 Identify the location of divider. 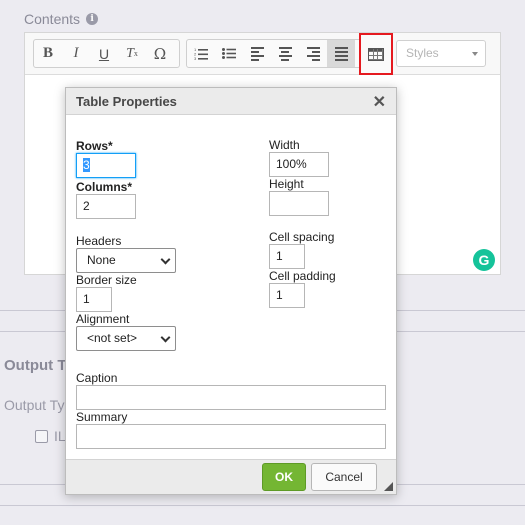
(262, 505).